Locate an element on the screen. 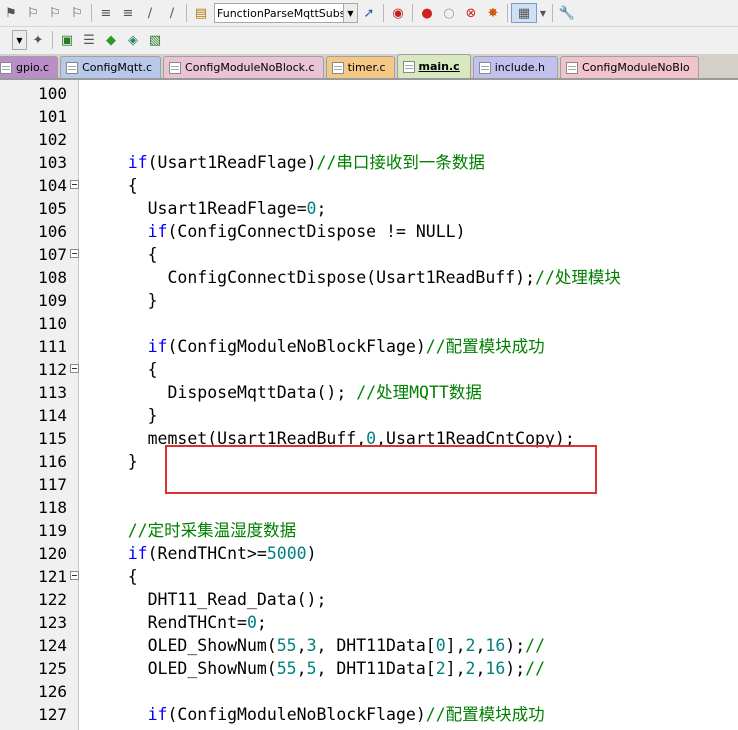 The width and height of the screenshot is (738, 730). build-target-icon: ▣ is located at coordinates (67, 40).